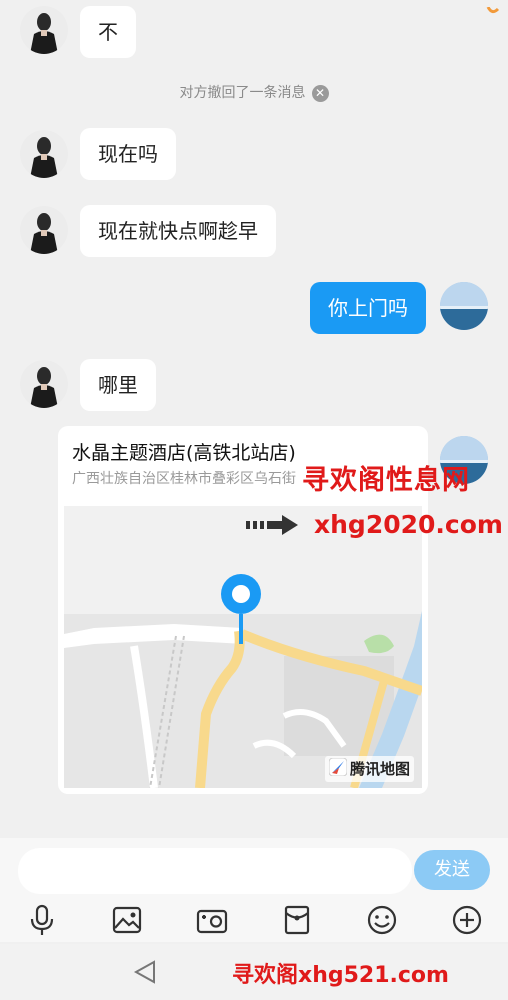  I want to click on message-bubble: 哪里, so click(118, 385).